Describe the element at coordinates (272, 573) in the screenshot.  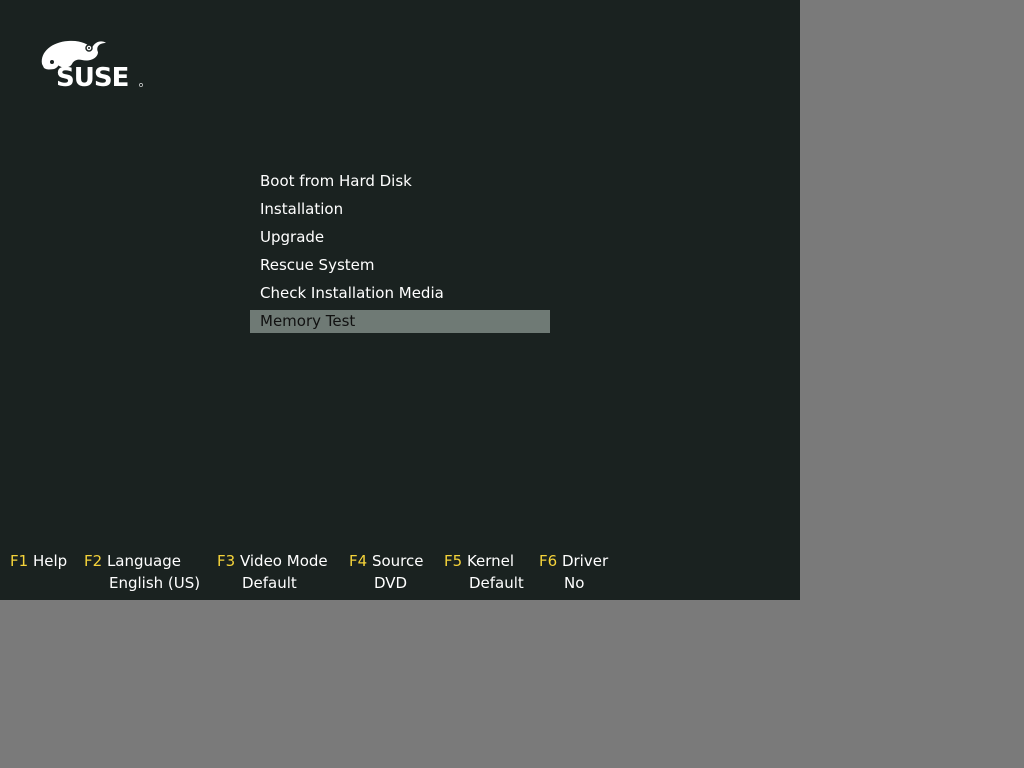
I see `fkey-video-mode: F3 Video Mode Default` at that location.